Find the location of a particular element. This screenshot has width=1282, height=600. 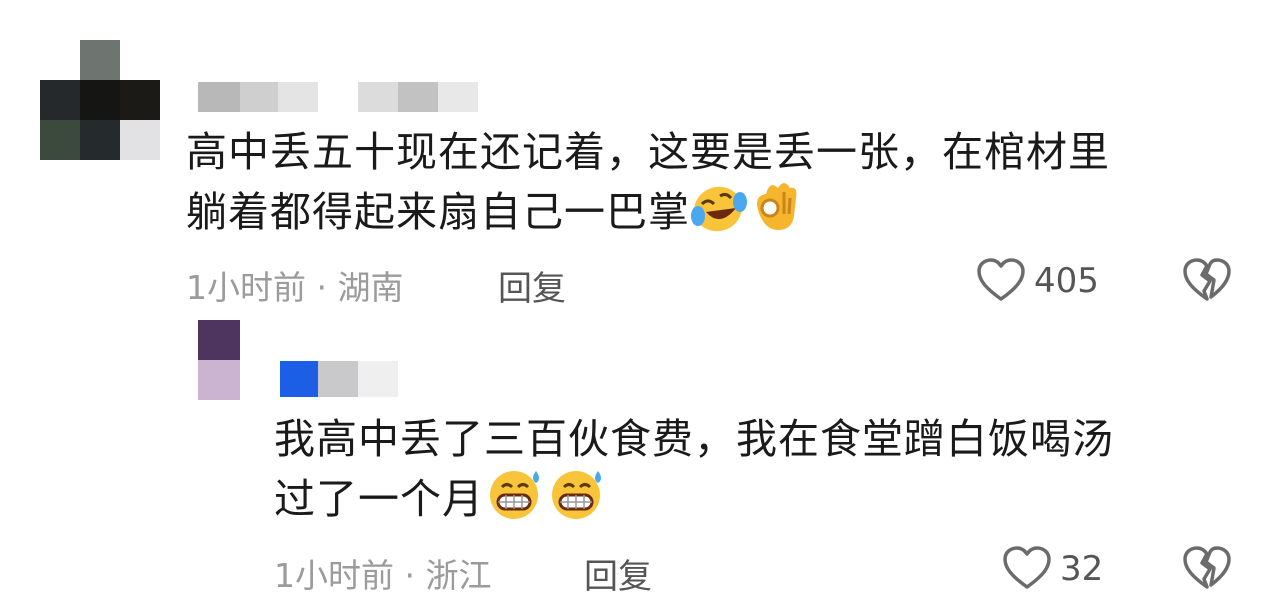

reply-meta: 1小时前 · 浙江 is located at coordinates (383, 573).